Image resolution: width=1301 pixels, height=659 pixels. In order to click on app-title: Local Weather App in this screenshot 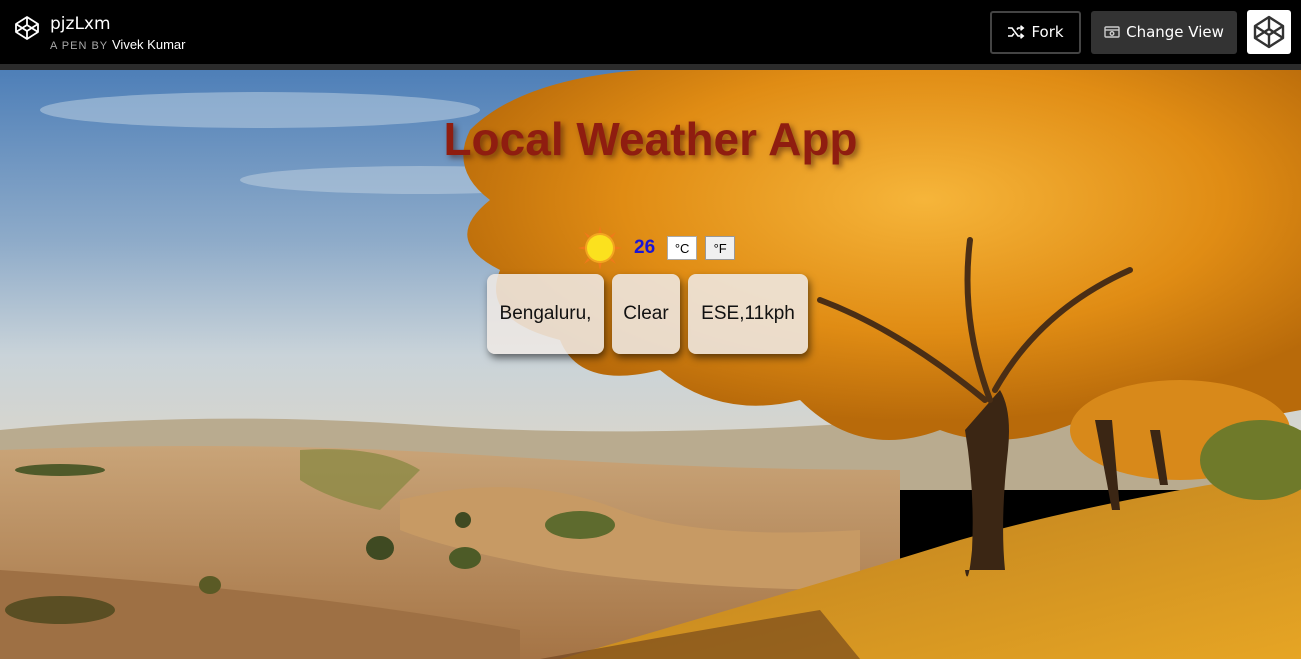, I will do `click(650, 139)`.